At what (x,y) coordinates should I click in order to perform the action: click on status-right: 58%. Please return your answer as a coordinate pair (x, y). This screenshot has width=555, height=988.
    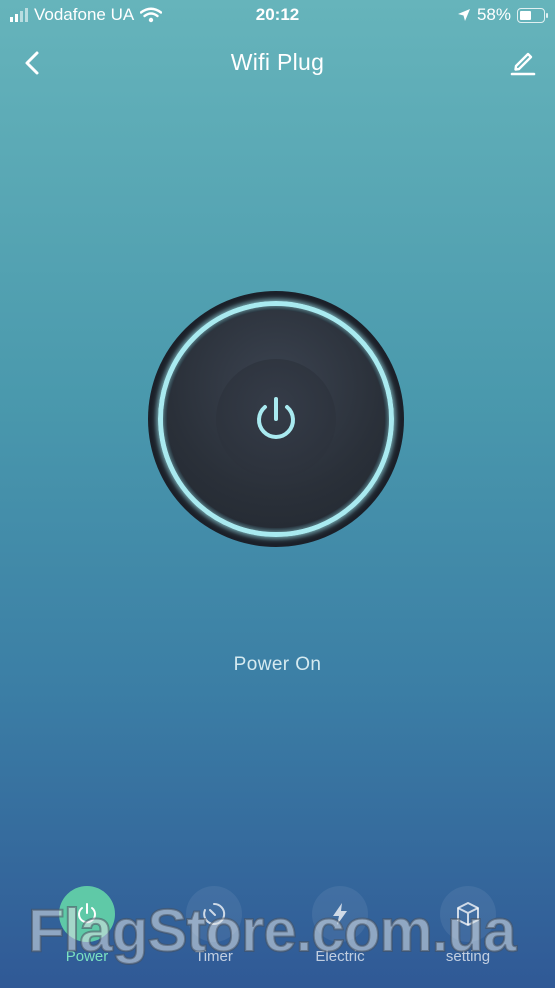
    Looking at the image, I should click on (502, 15).